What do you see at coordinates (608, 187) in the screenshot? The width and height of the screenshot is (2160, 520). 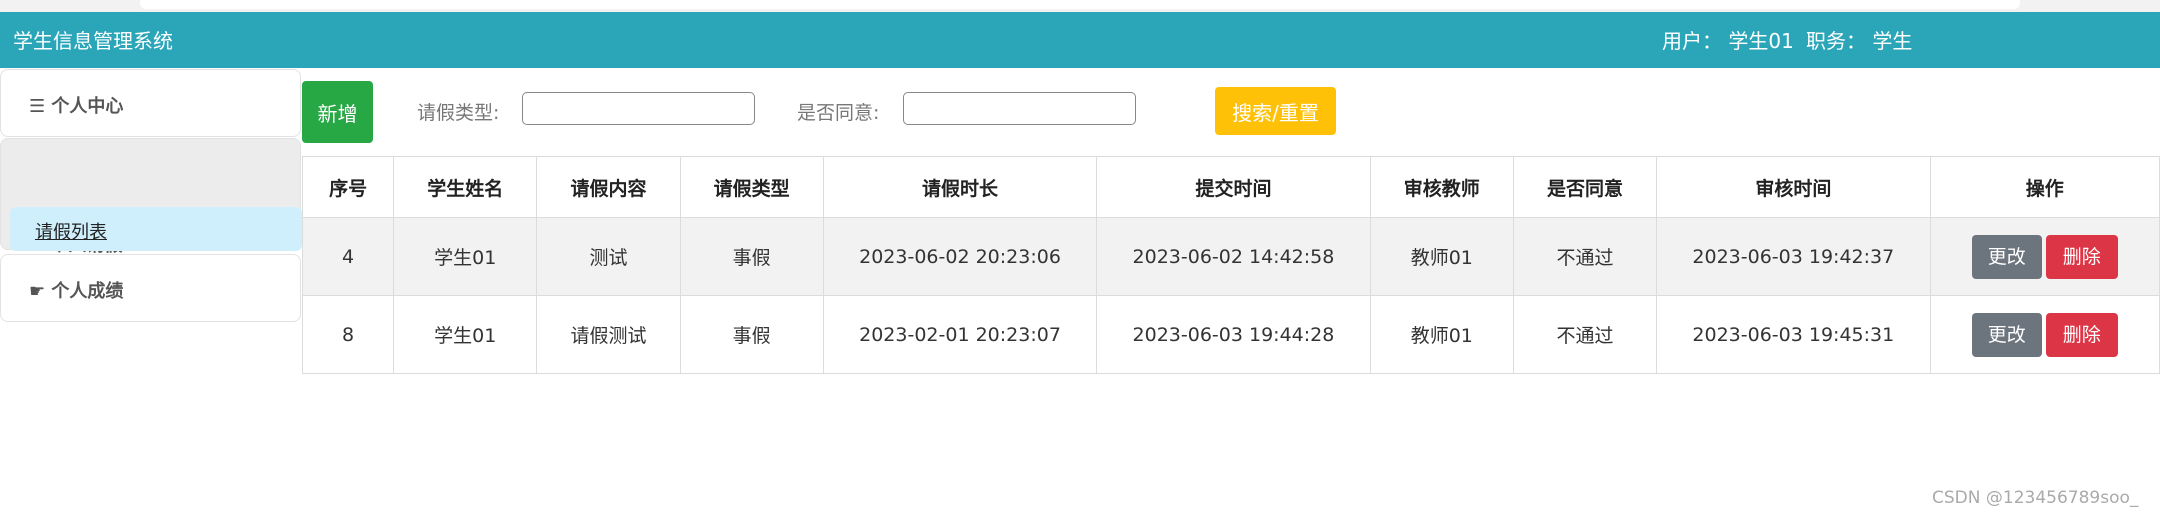 I see `column-header: 请假内容` at bounding box center [608, 187].